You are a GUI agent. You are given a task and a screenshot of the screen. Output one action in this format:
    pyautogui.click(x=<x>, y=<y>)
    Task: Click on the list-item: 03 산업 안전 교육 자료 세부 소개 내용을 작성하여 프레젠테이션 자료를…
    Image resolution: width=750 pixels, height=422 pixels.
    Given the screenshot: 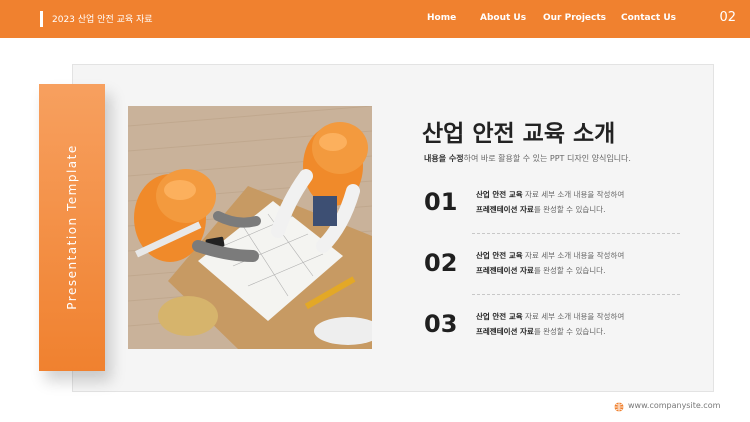 What is the action you would take?
    pyautogui.click(x=554, y=326)
    